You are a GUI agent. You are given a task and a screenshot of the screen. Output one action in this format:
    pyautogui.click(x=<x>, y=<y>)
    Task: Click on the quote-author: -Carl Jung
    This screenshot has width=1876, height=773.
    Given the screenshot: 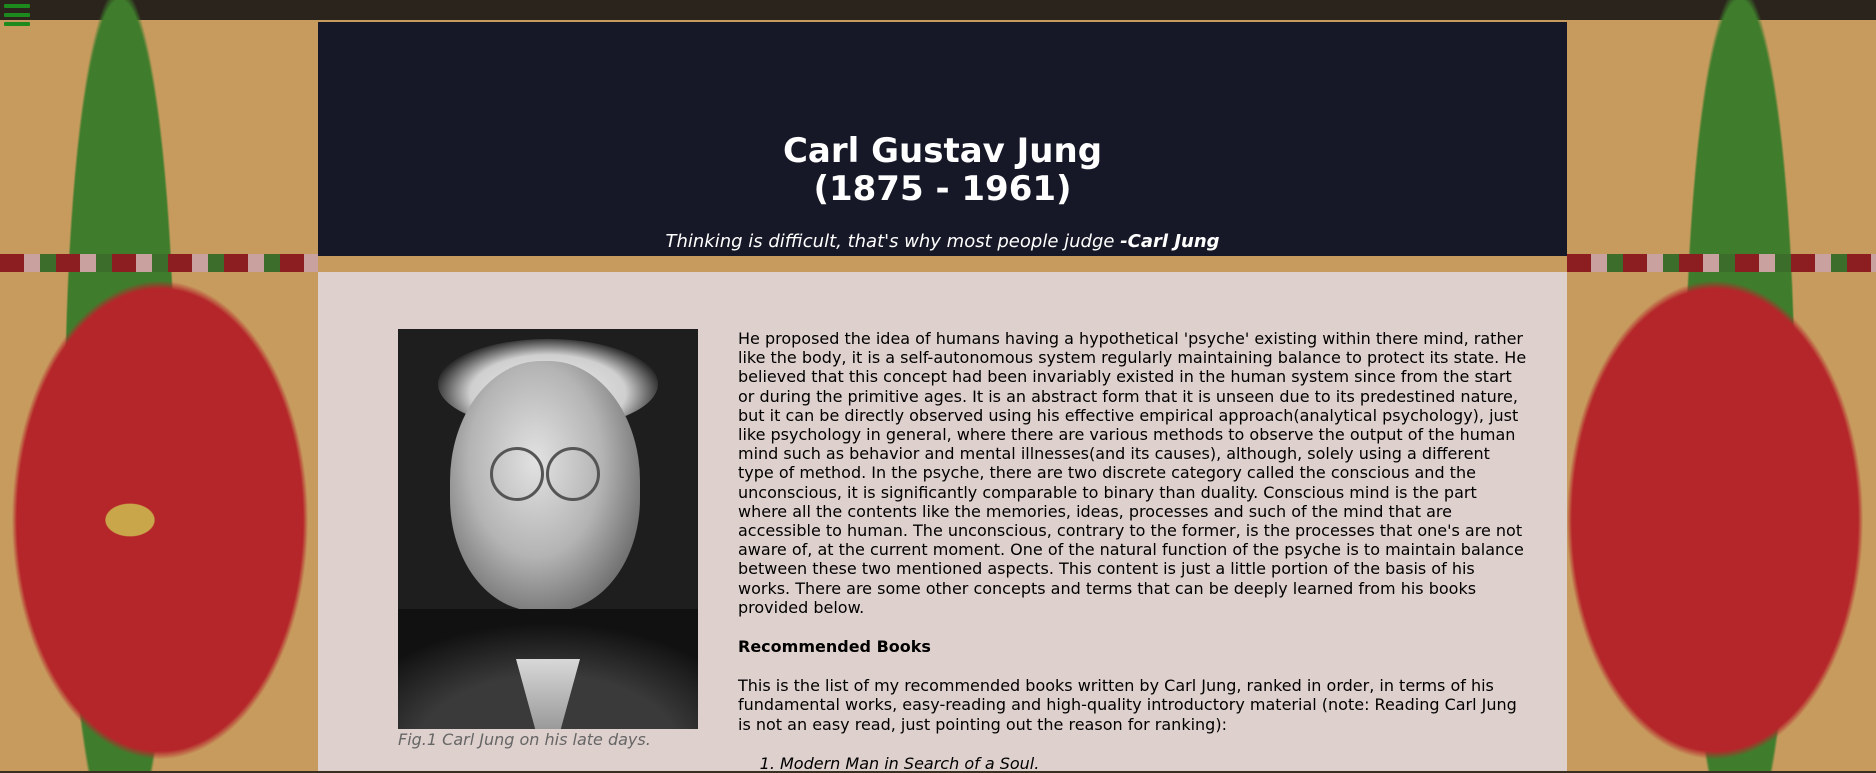 What is the action you would take?
    pyautogui.click(x=1170, y=241)
    